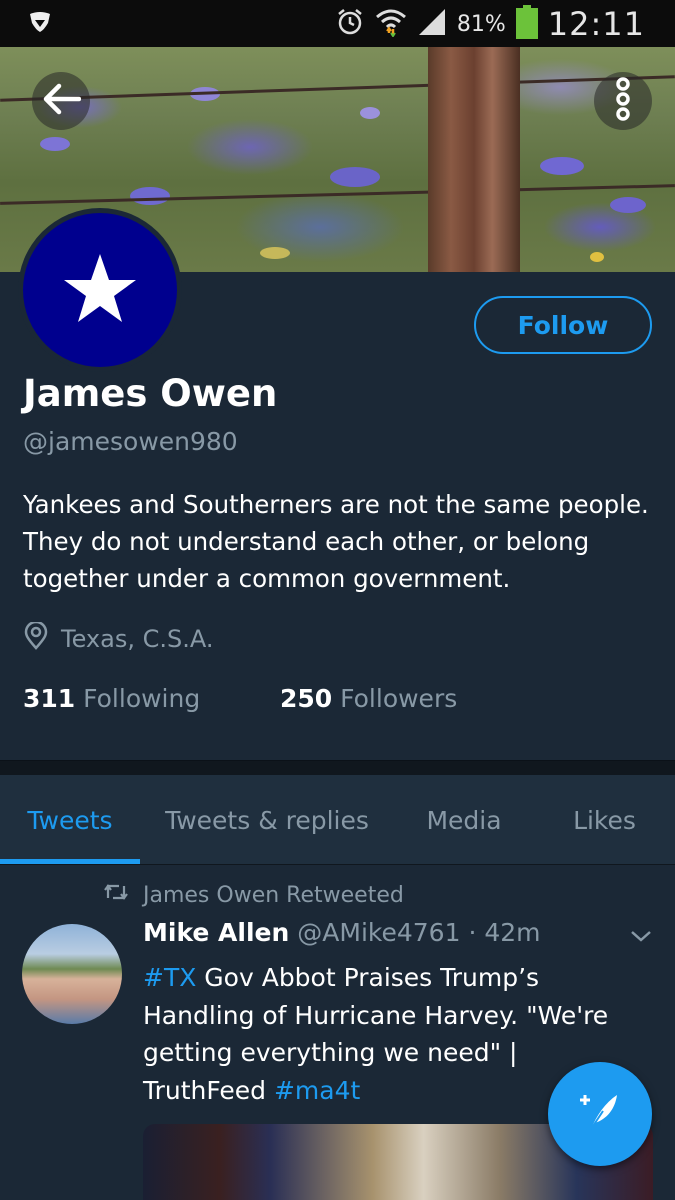  Describe the element at coordinates (391, 24) in the screenshot. I see `wifi-icon` at that location.